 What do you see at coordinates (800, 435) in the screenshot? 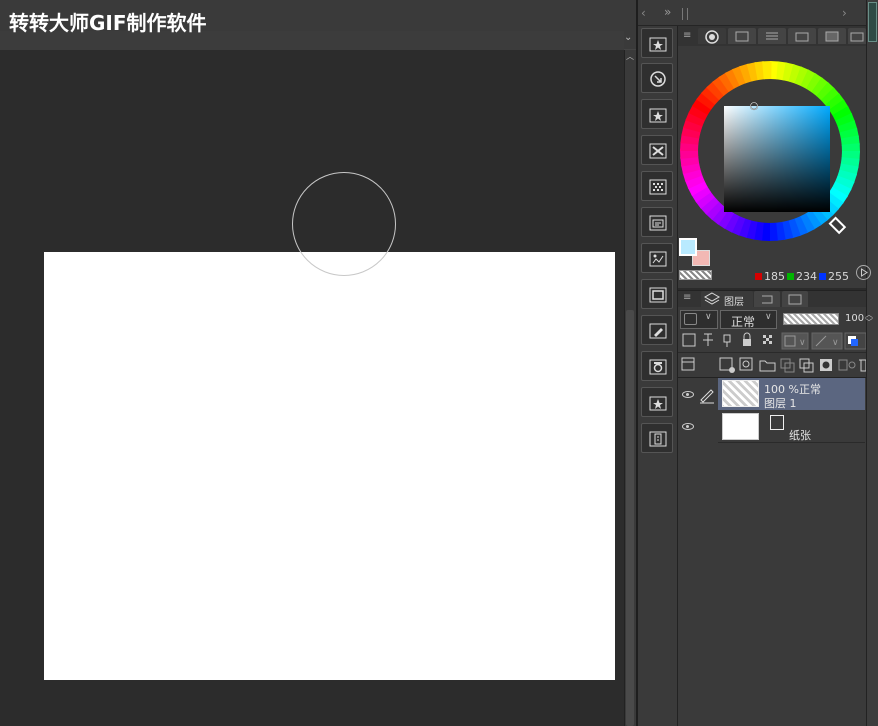
I see `layer-name: 纸张` at bounding box center [800, 435].